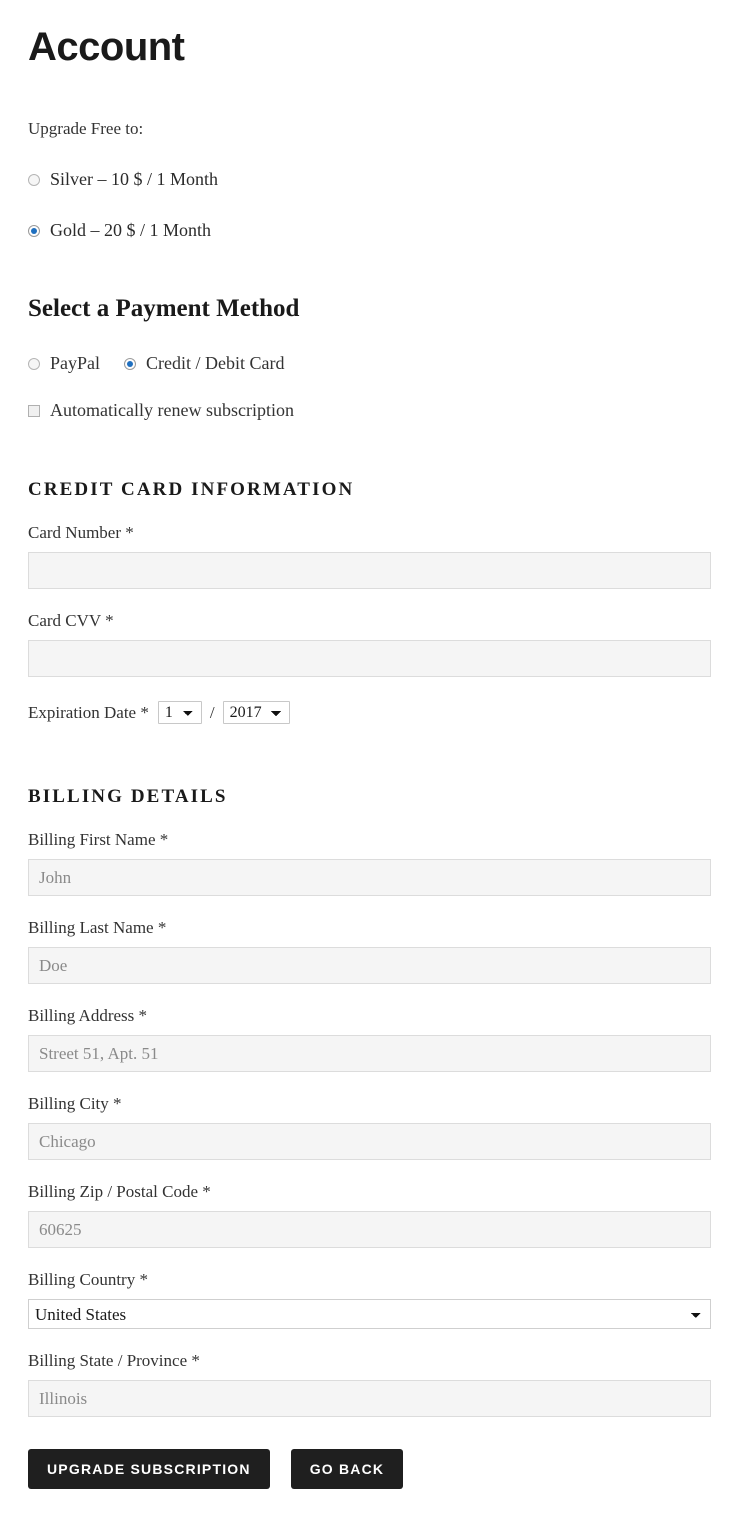  What do you see at coordinates (347, 1469) in the screenshot?
I see `go-back-button: Go Back` at bounding box center [347, 1469].